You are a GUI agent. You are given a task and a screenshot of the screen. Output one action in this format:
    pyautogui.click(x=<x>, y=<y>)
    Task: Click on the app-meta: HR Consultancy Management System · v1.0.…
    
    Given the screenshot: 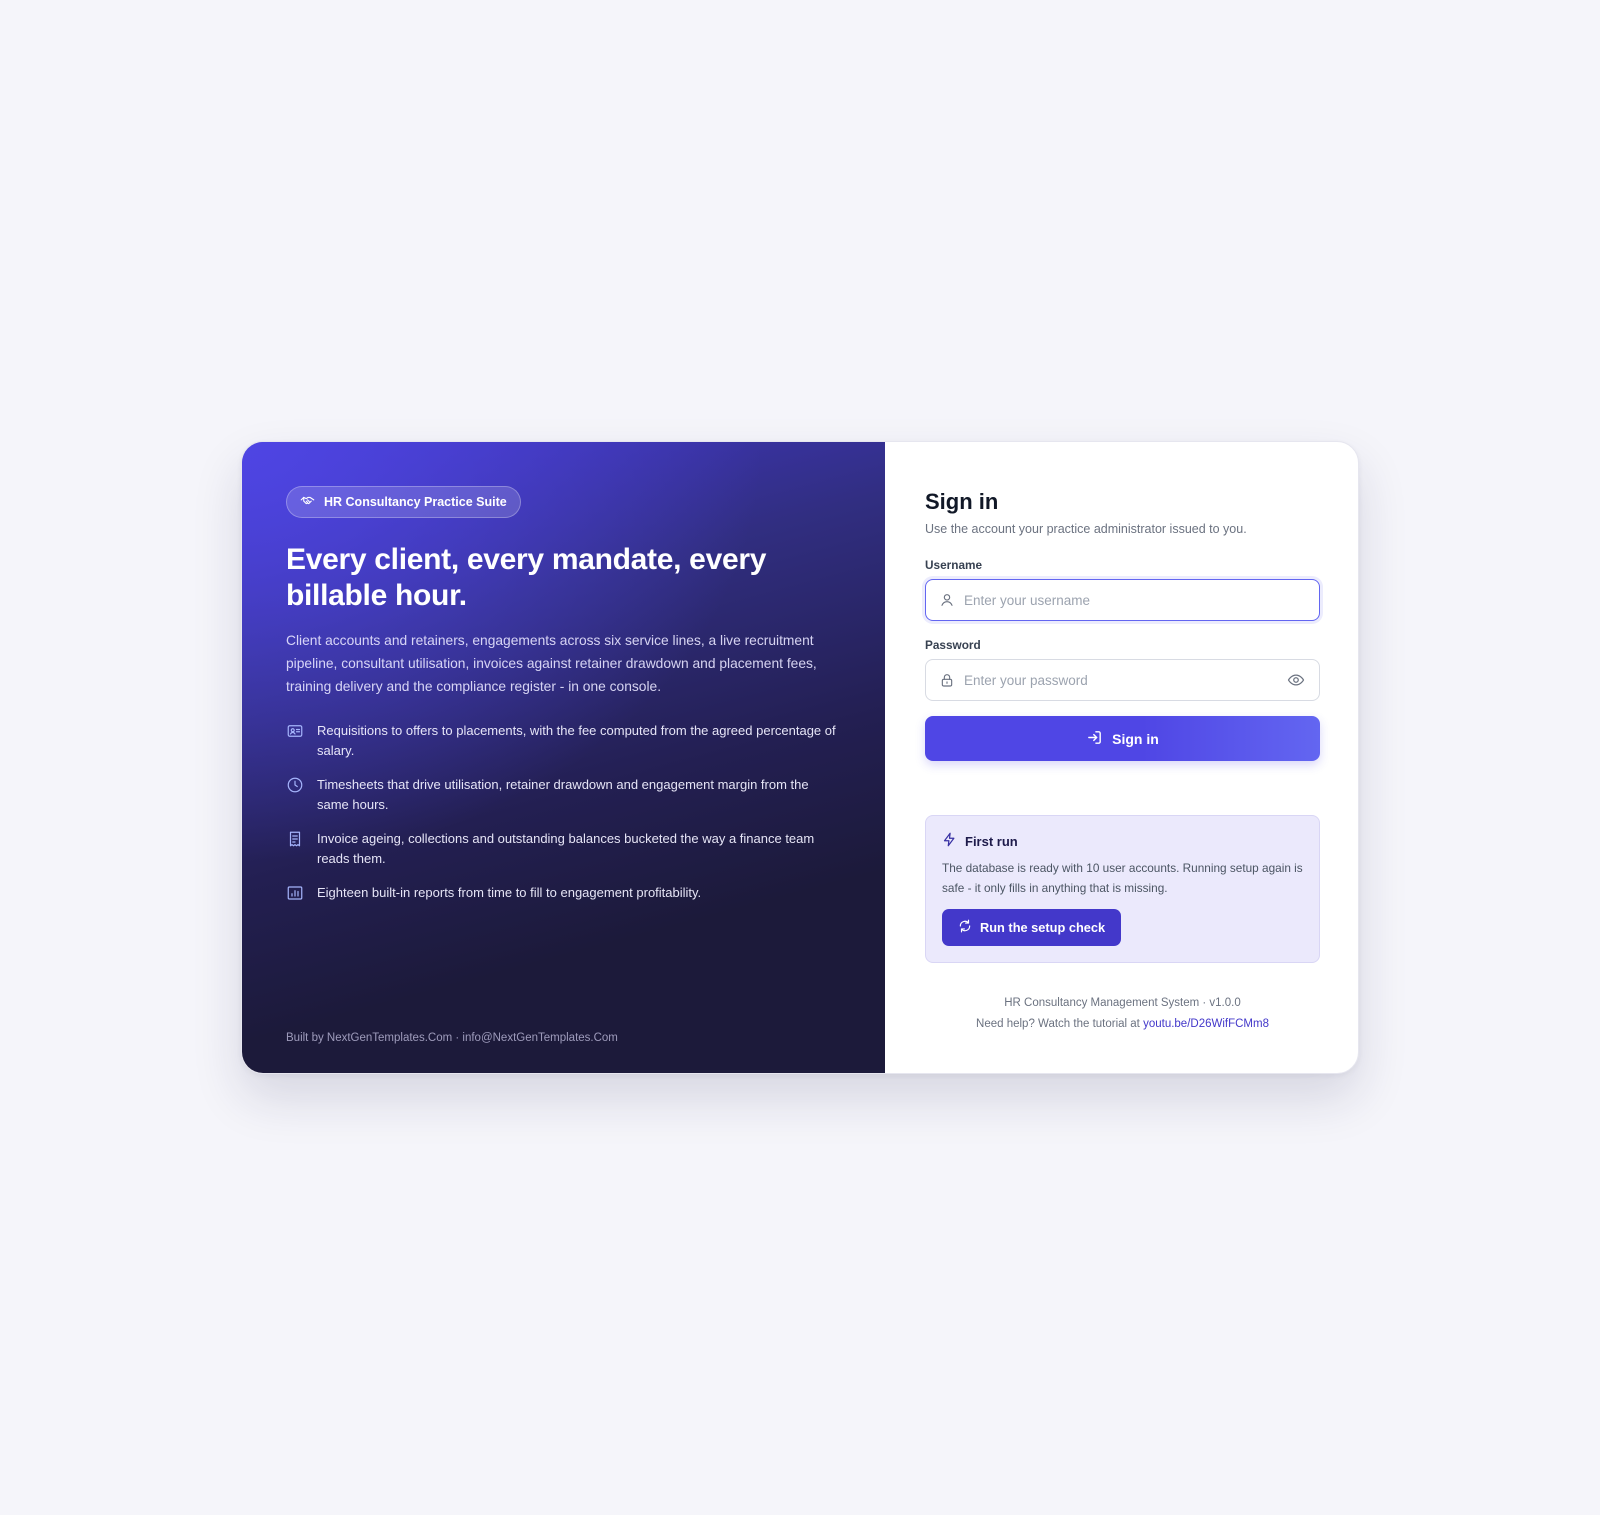 What is the action you would take?
    pyautogui.click(x=1122, y=1014)
    